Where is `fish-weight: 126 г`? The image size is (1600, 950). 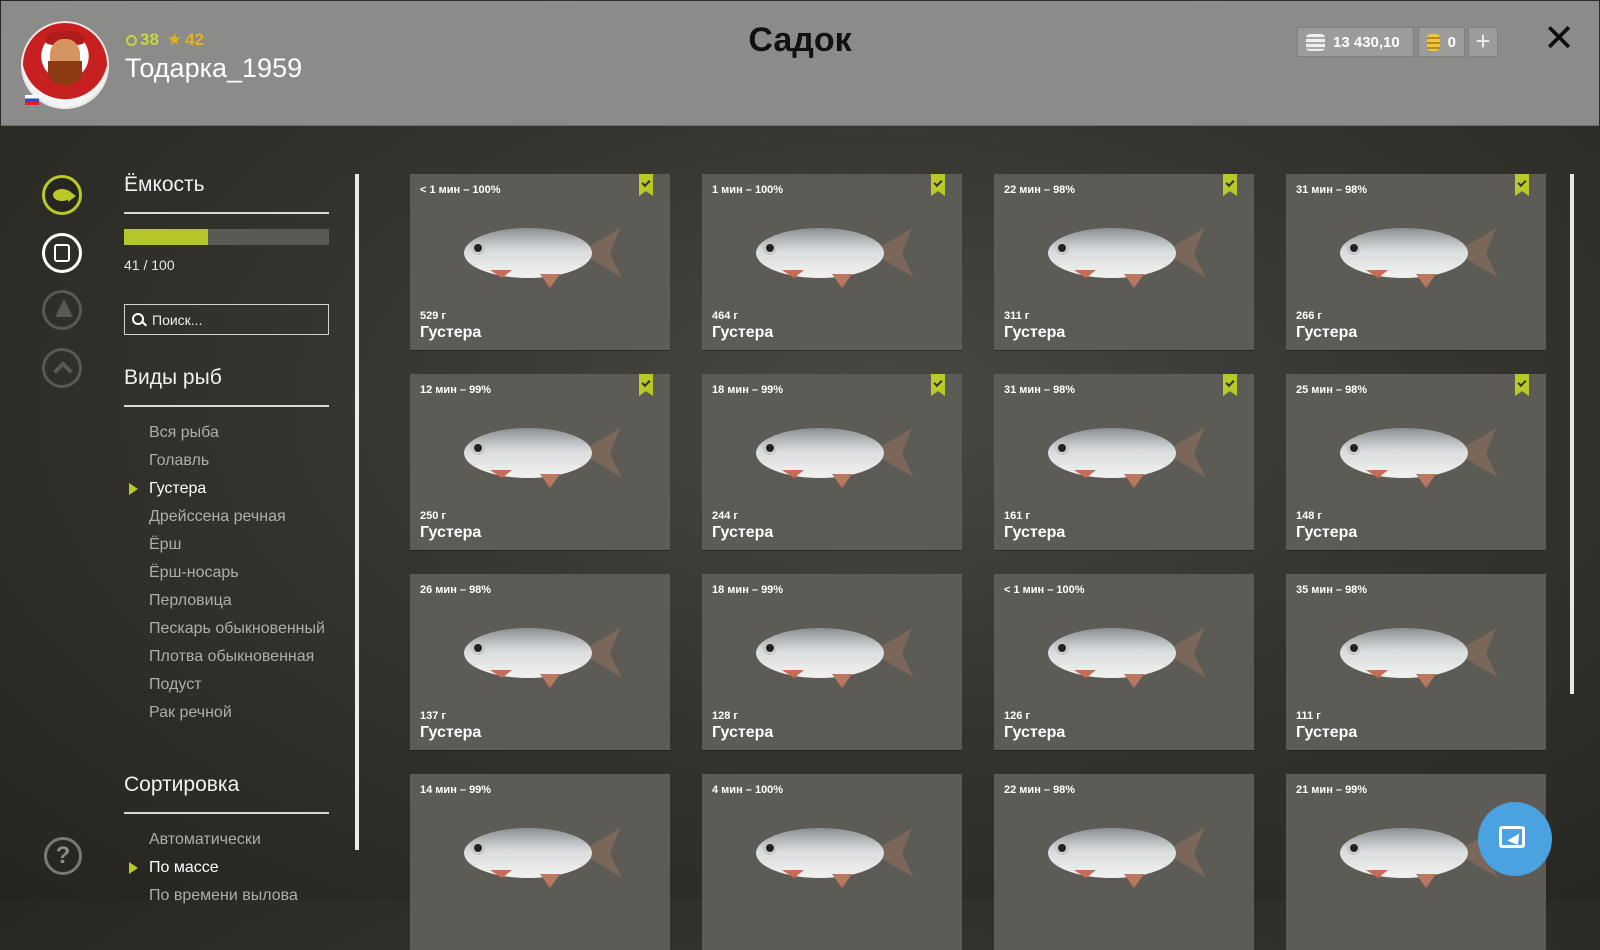 fish-weight: 126 г is located at coordinates (1017, 716).